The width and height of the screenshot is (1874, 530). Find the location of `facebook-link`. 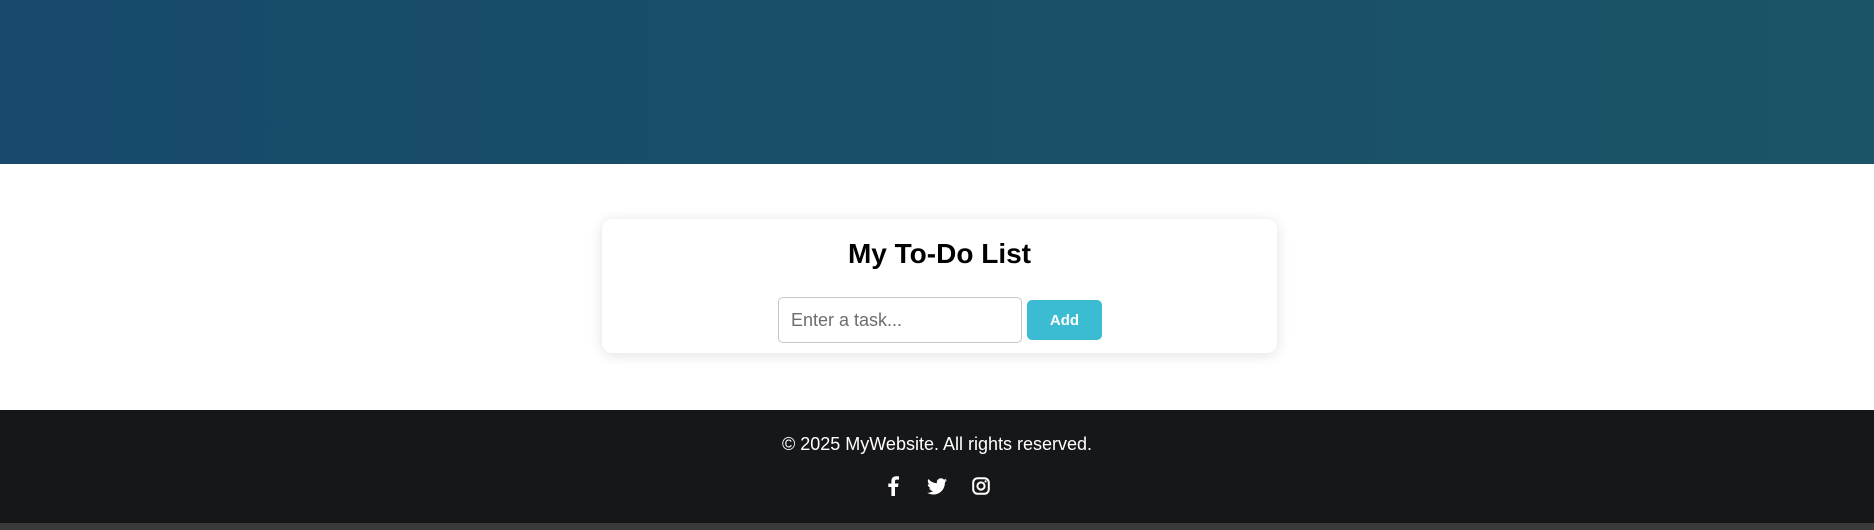

facebook-link is located at coordinates (893, 486).